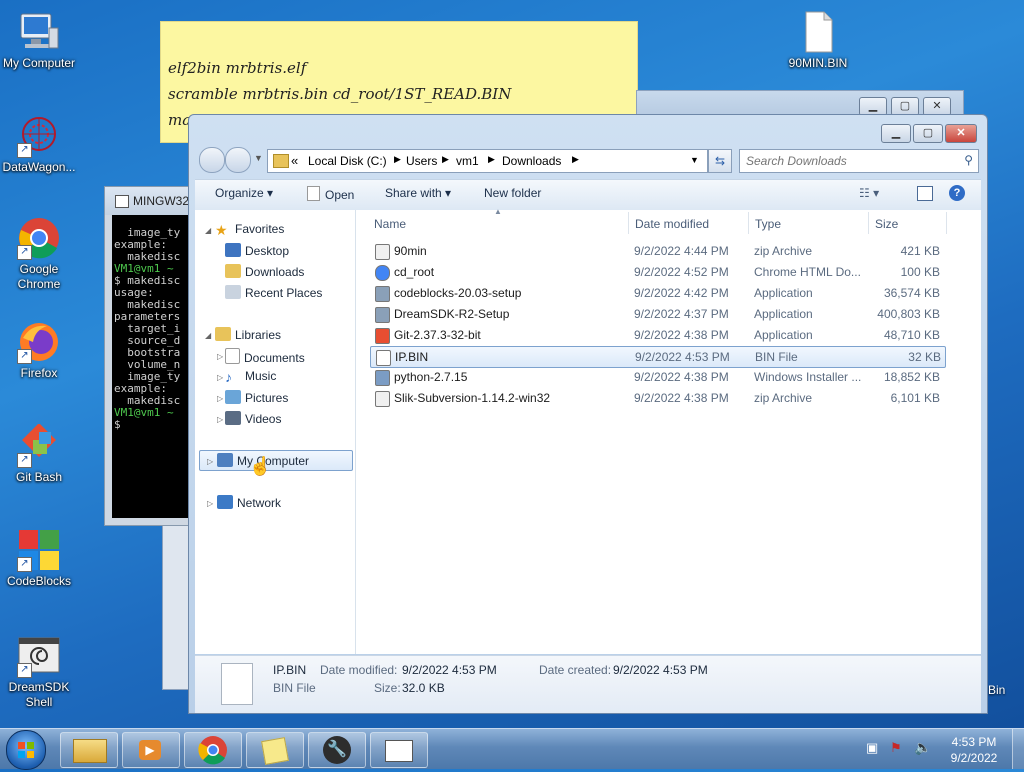  What do you see at coordinates (922, 747) in the screenshot?
I see `volume-tray-icon: 🔈` at bounding box center [922, 747].